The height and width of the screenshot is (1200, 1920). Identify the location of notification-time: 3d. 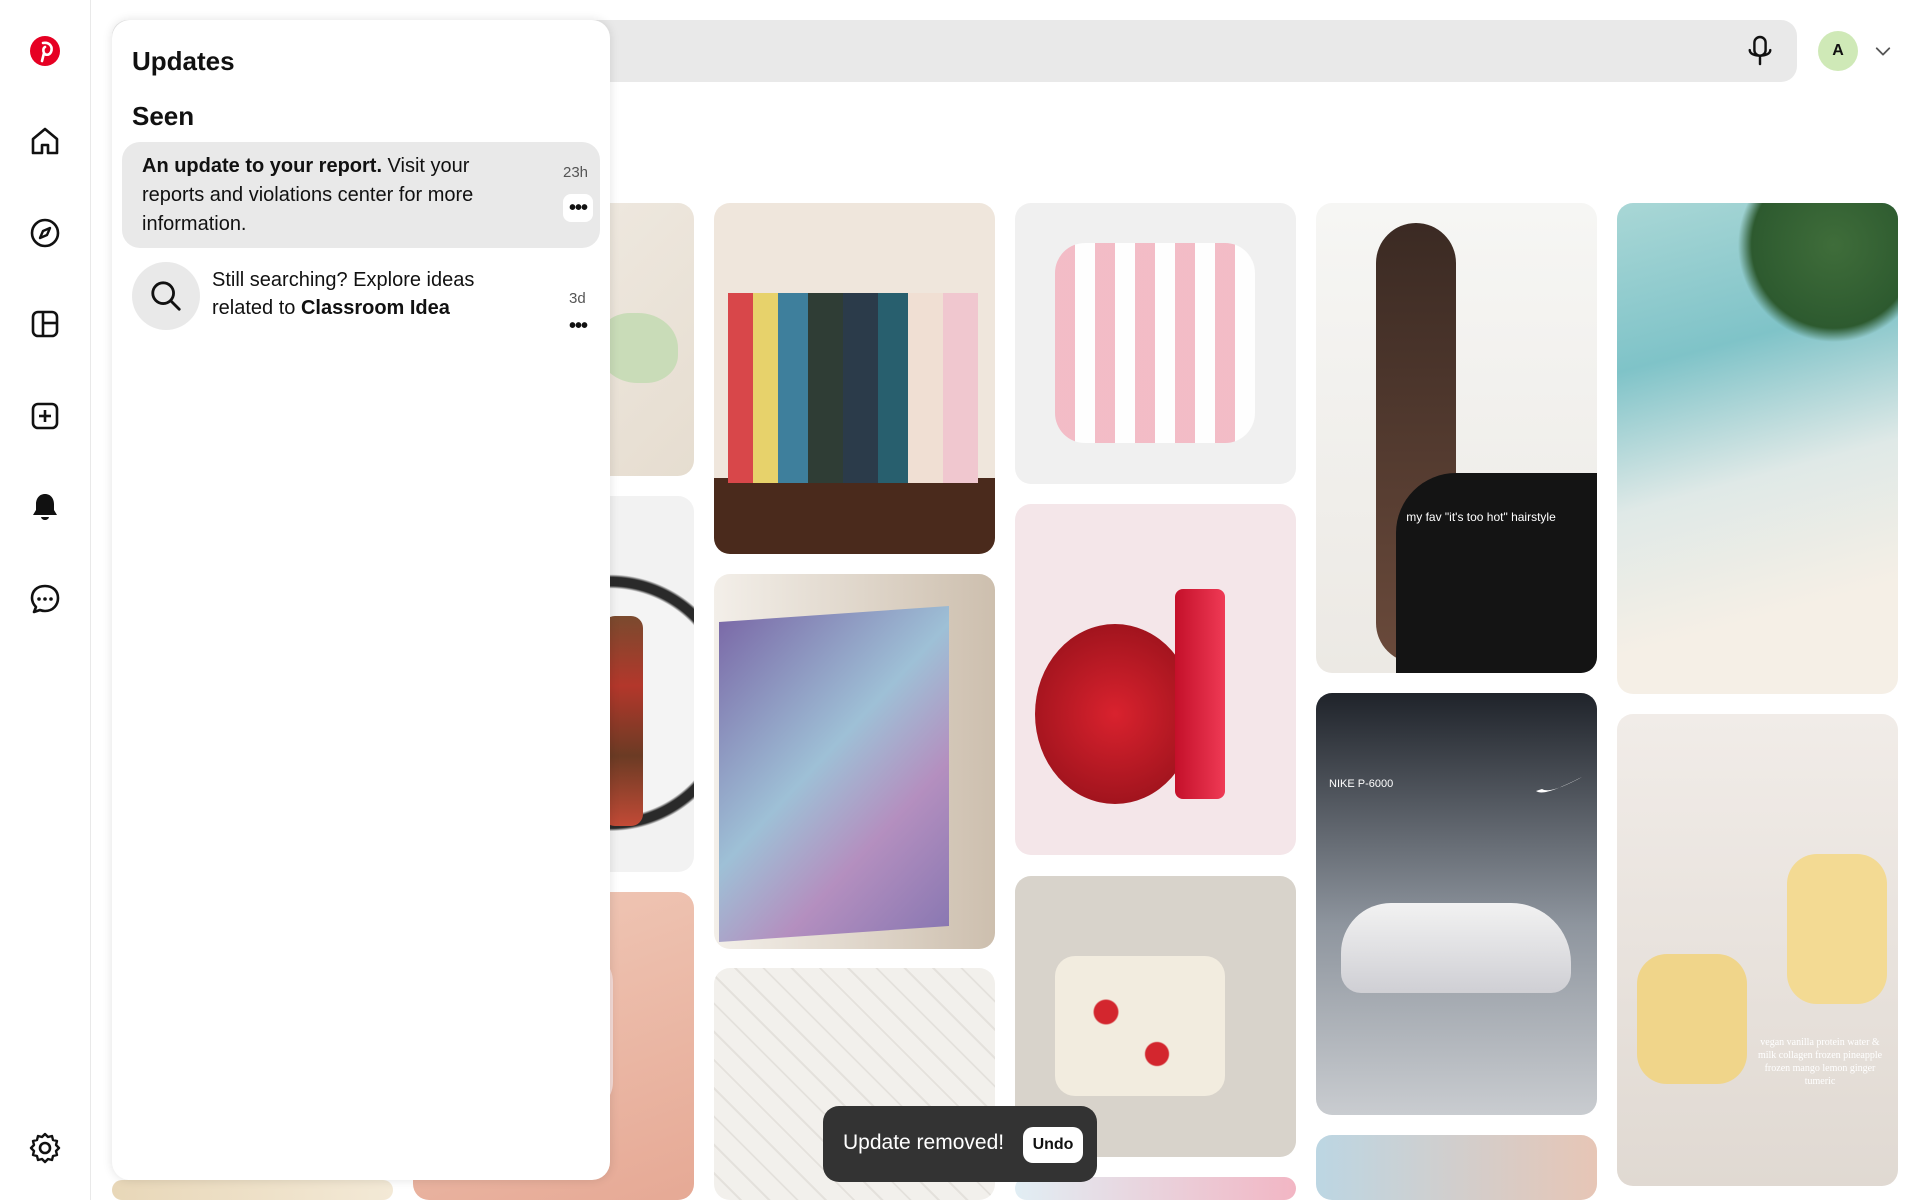
(577, 298).